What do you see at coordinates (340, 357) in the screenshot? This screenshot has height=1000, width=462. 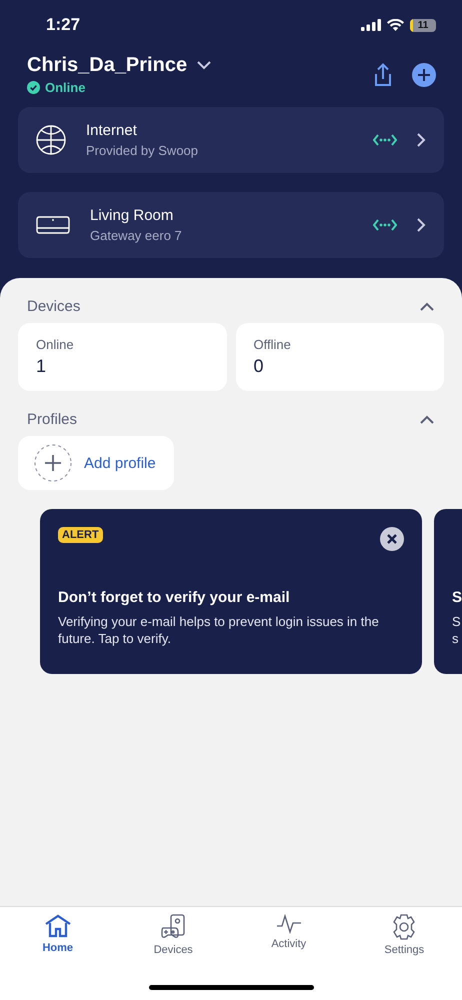 I see `device-count-card: Offline 0` at bounding box center [340, 357].